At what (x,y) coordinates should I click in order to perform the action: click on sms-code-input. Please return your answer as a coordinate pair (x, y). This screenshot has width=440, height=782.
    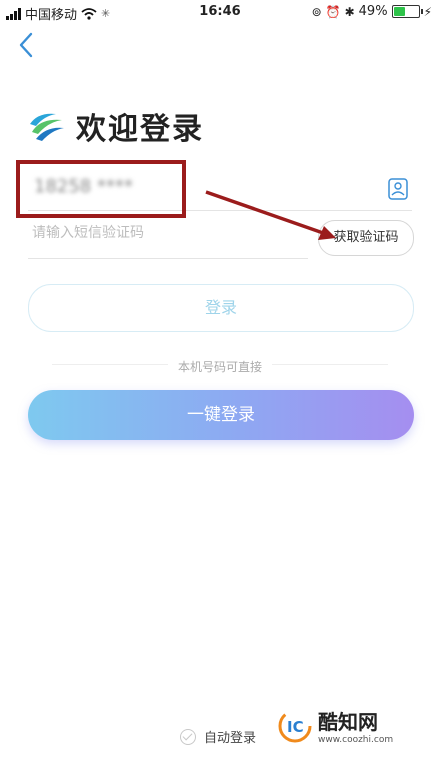
    Looking at the image, I should click on (167, 233).